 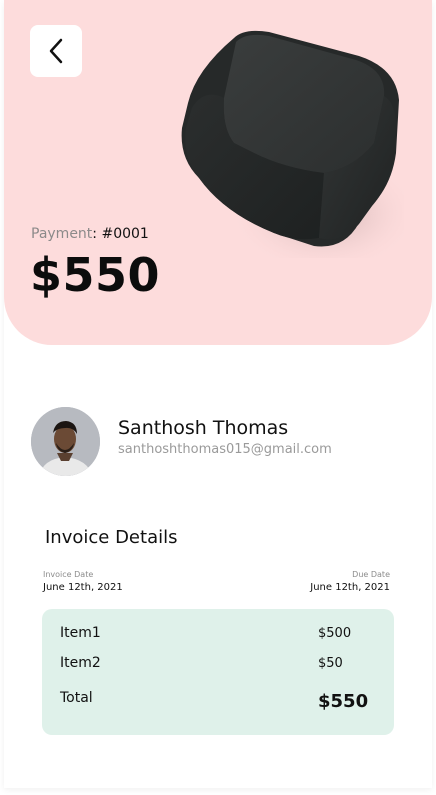 What do you see at coordinates (335, 633) in the screenshot?
I see `item-price: $500` at bounding box center [335, 633].